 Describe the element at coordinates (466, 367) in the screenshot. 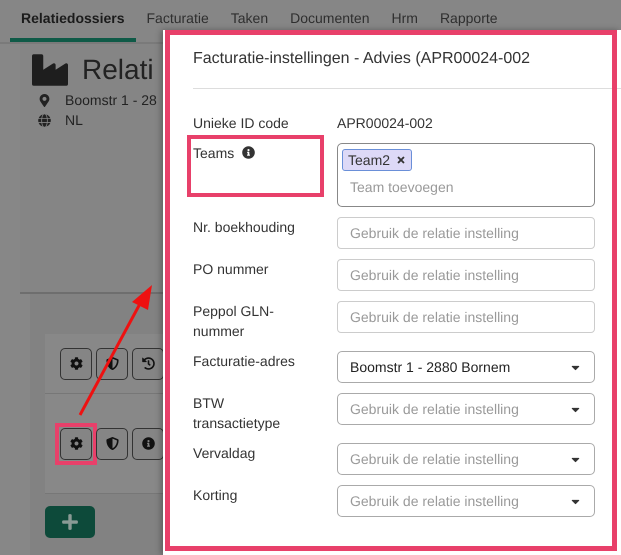

I see `select-field: Boomstr 1 - 2880 Bornem` at that location.